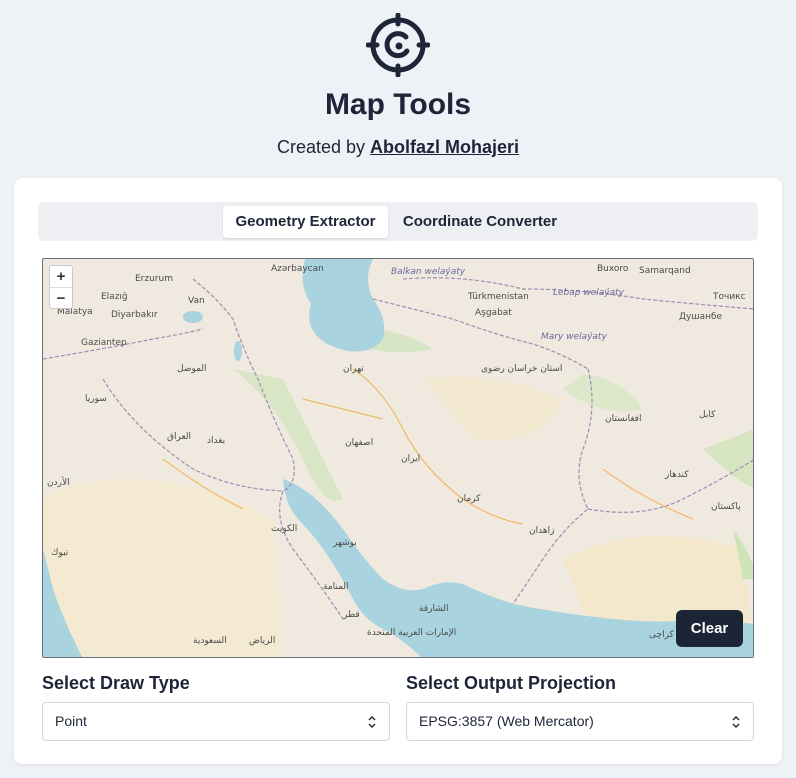 The height and width of the screenshot is (778, 796). I want to click on map-label: Buxoro, so click(613, 269).